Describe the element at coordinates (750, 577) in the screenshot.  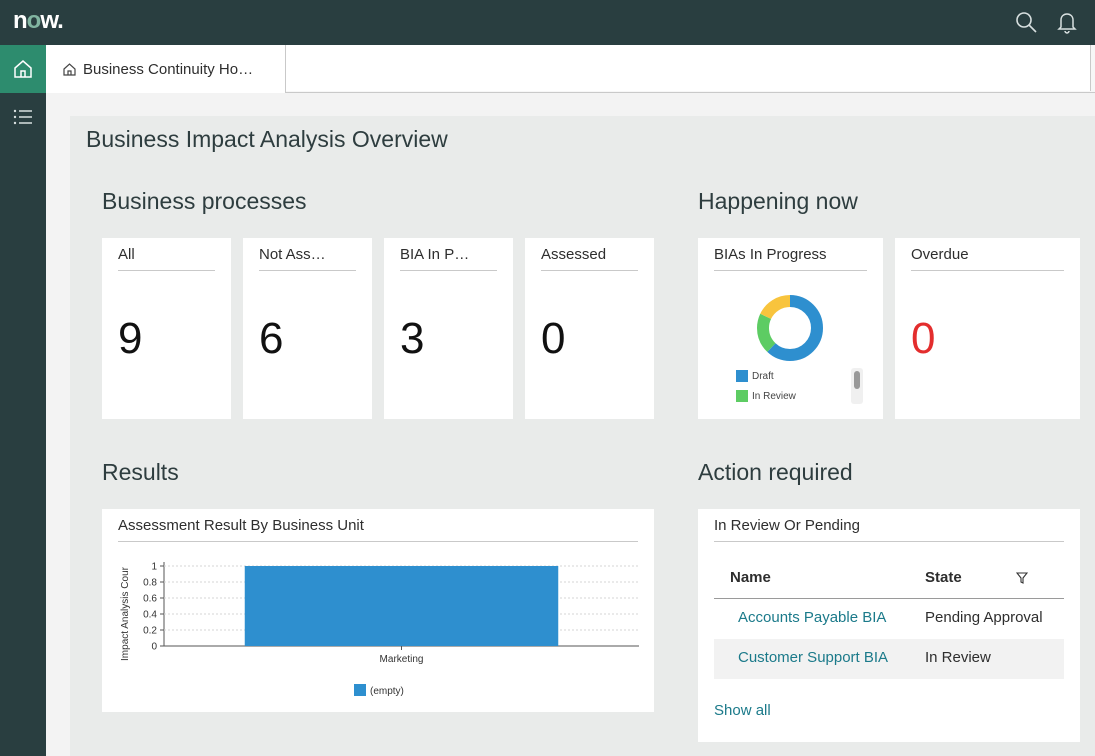
I see `column-header-name: Name` at that location.